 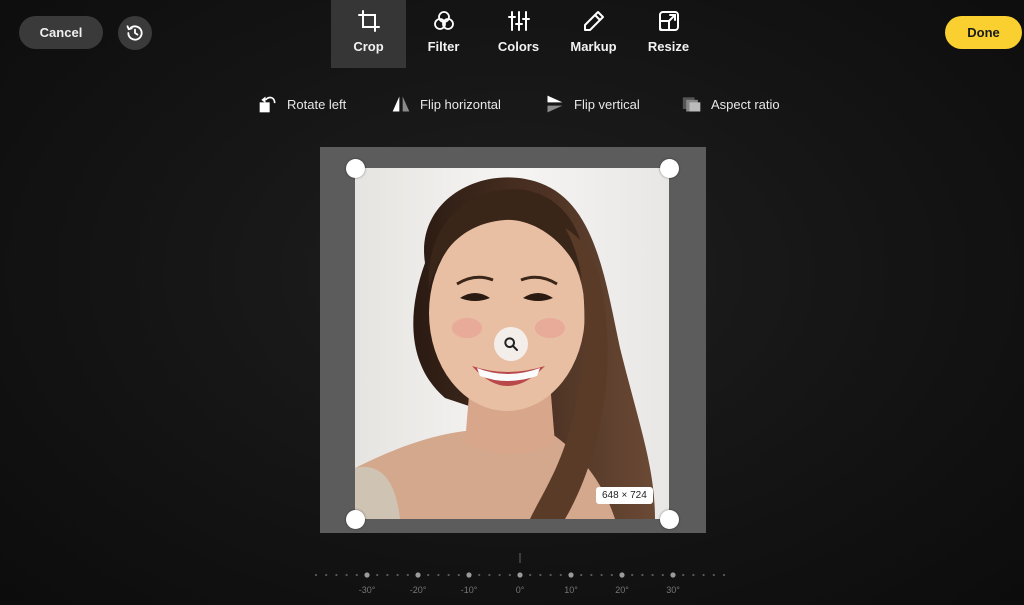 I want to click on editor-tabs: Crop Filter Colors Markup Resize, so click(x=518, y=34).